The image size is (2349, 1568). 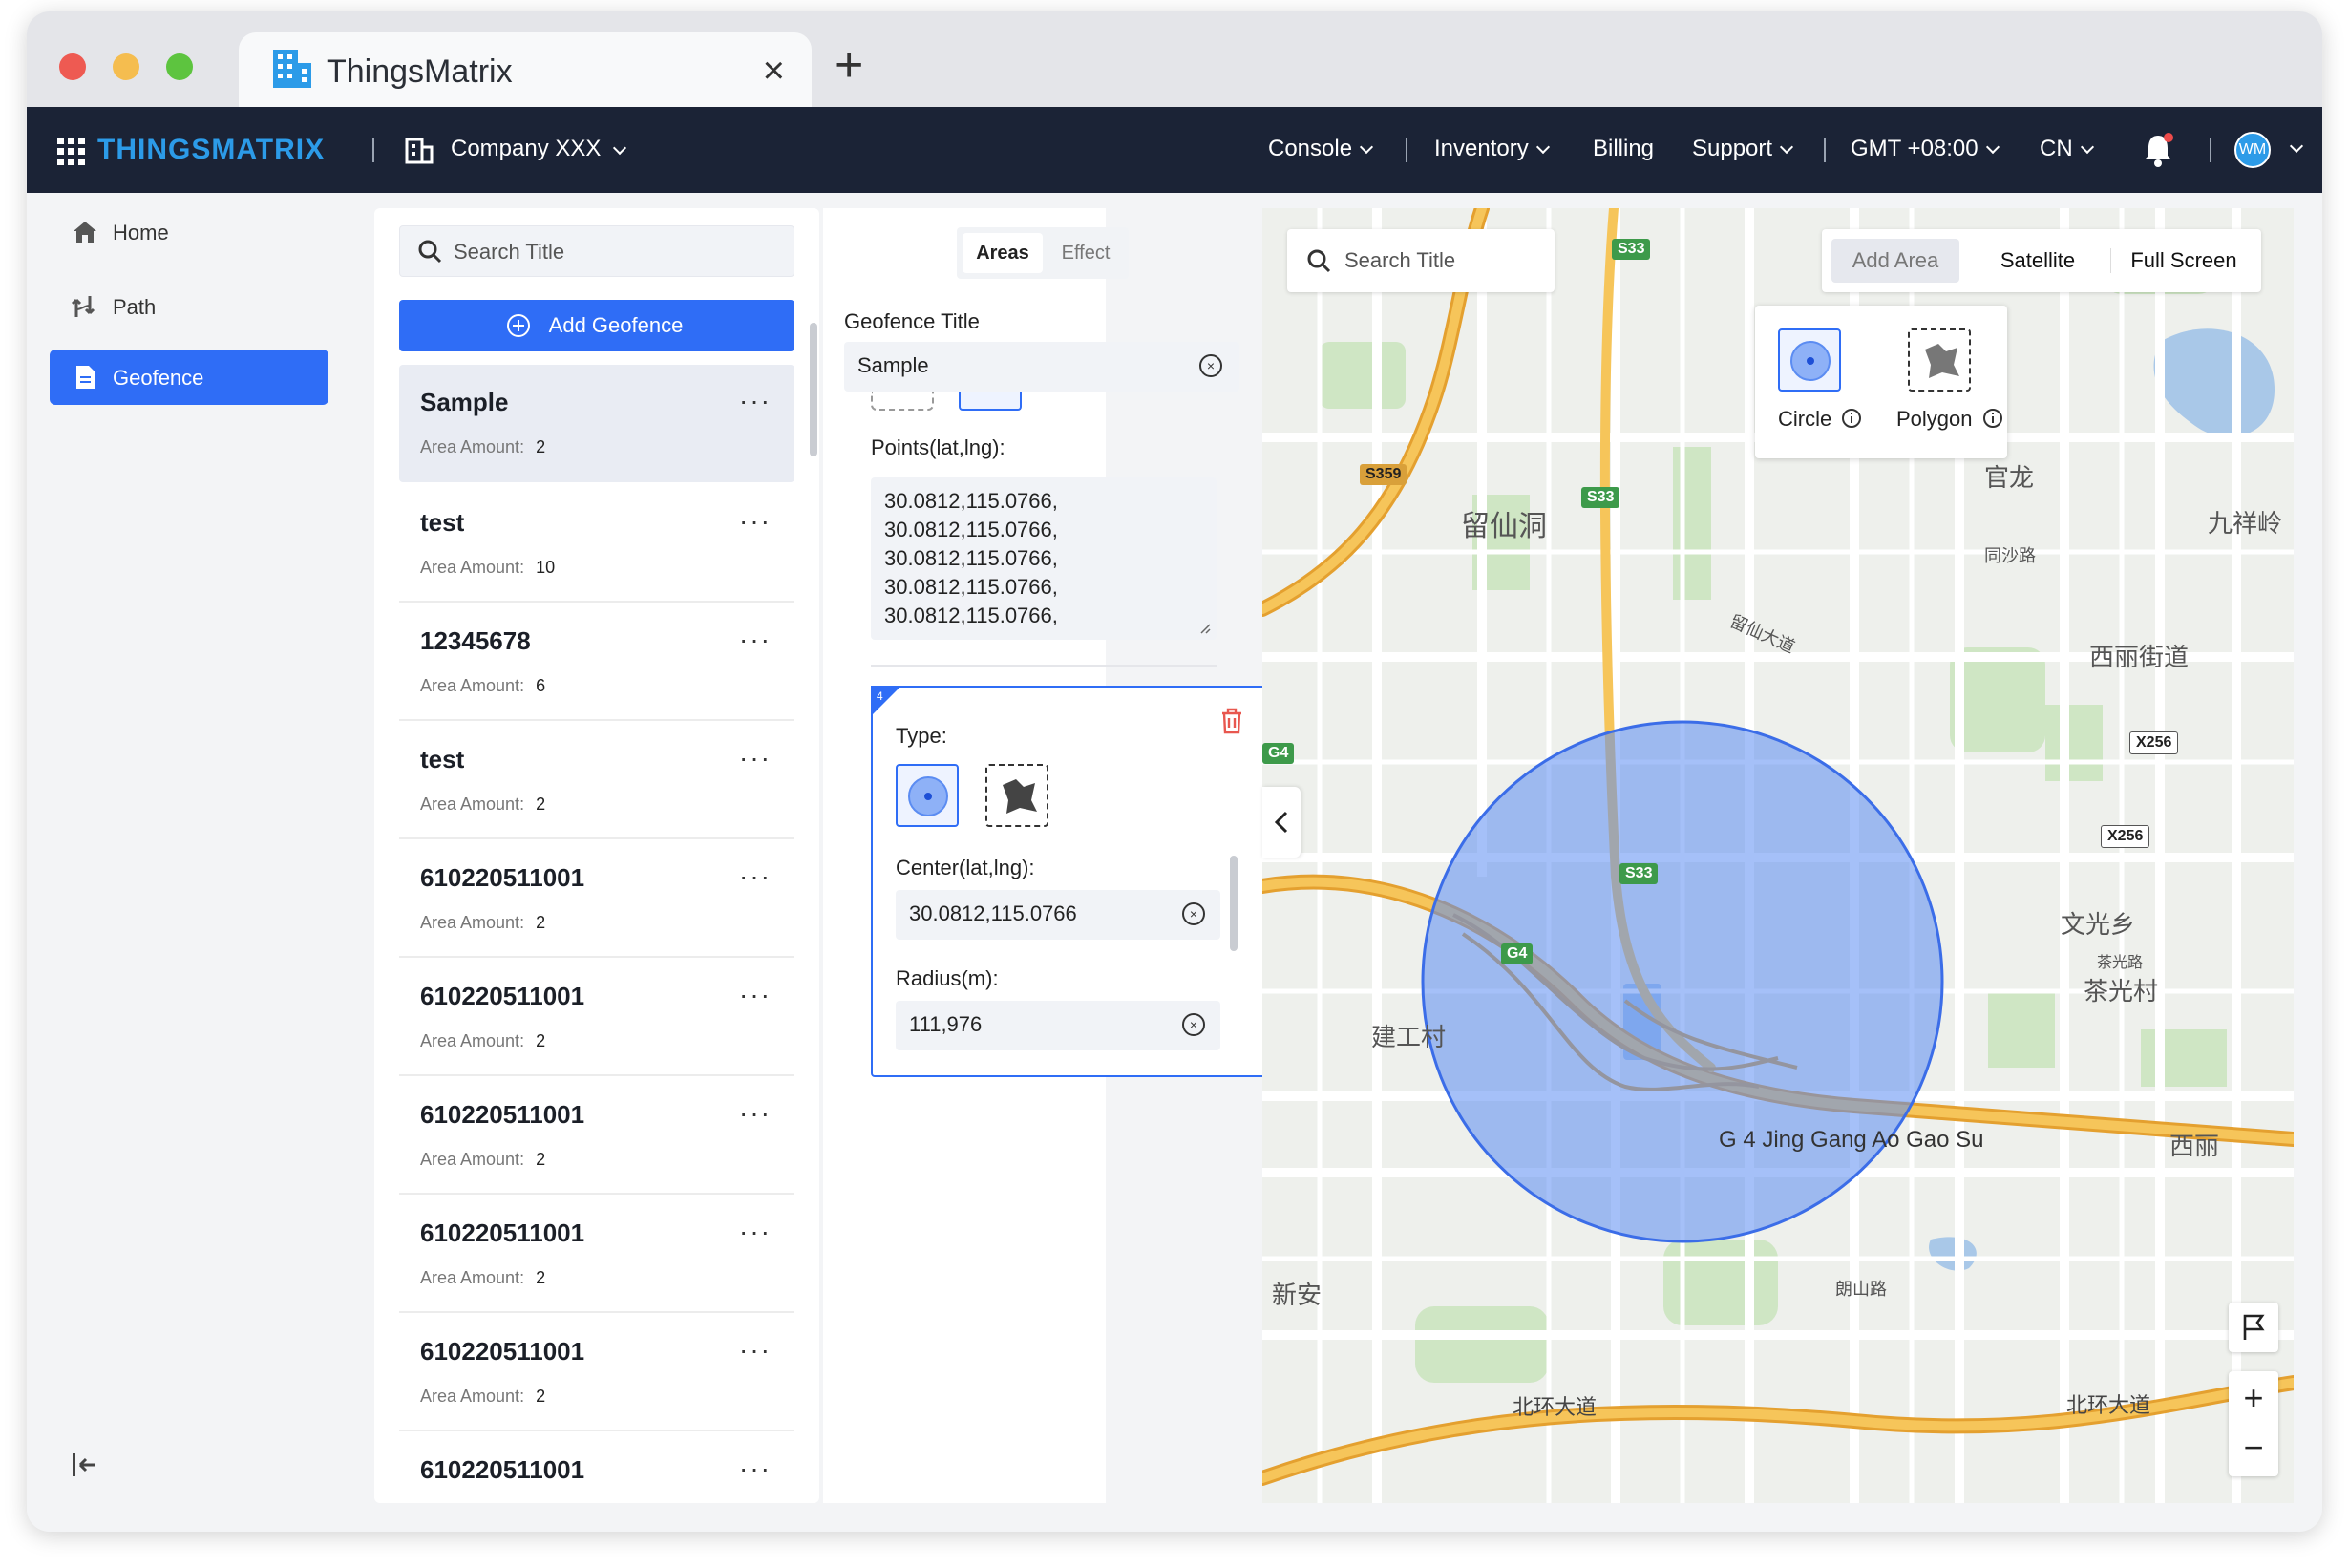 What do you see at coordinates (596, 662) in the screenshot?
I see `geofence-row: 12345678 ··· Area Amount: 6` at bounding box center [596, 662].